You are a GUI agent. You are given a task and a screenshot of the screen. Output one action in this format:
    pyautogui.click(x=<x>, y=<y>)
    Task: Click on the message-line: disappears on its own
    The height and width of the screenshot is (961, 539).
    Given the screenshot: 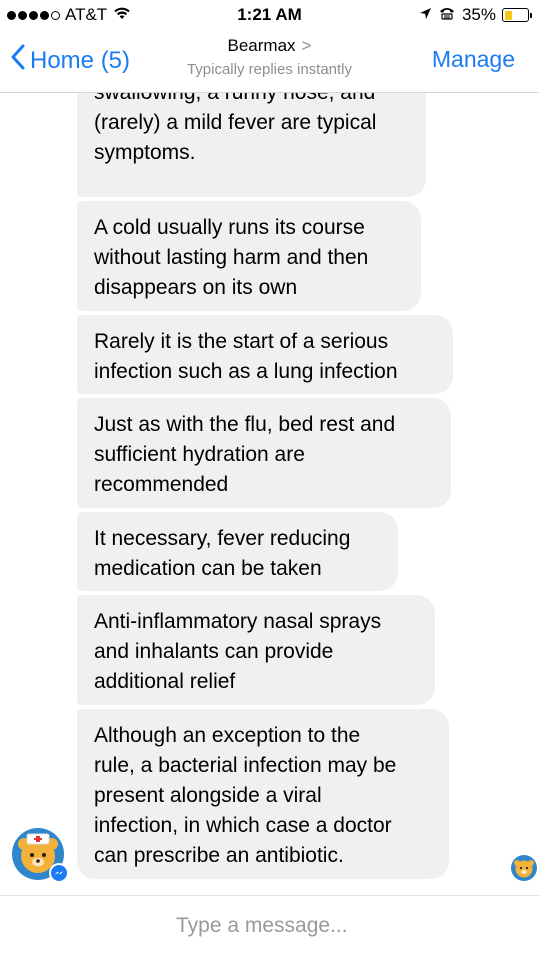 What is the action you would take?
    pyautogui.click(x=196, y=287)
    